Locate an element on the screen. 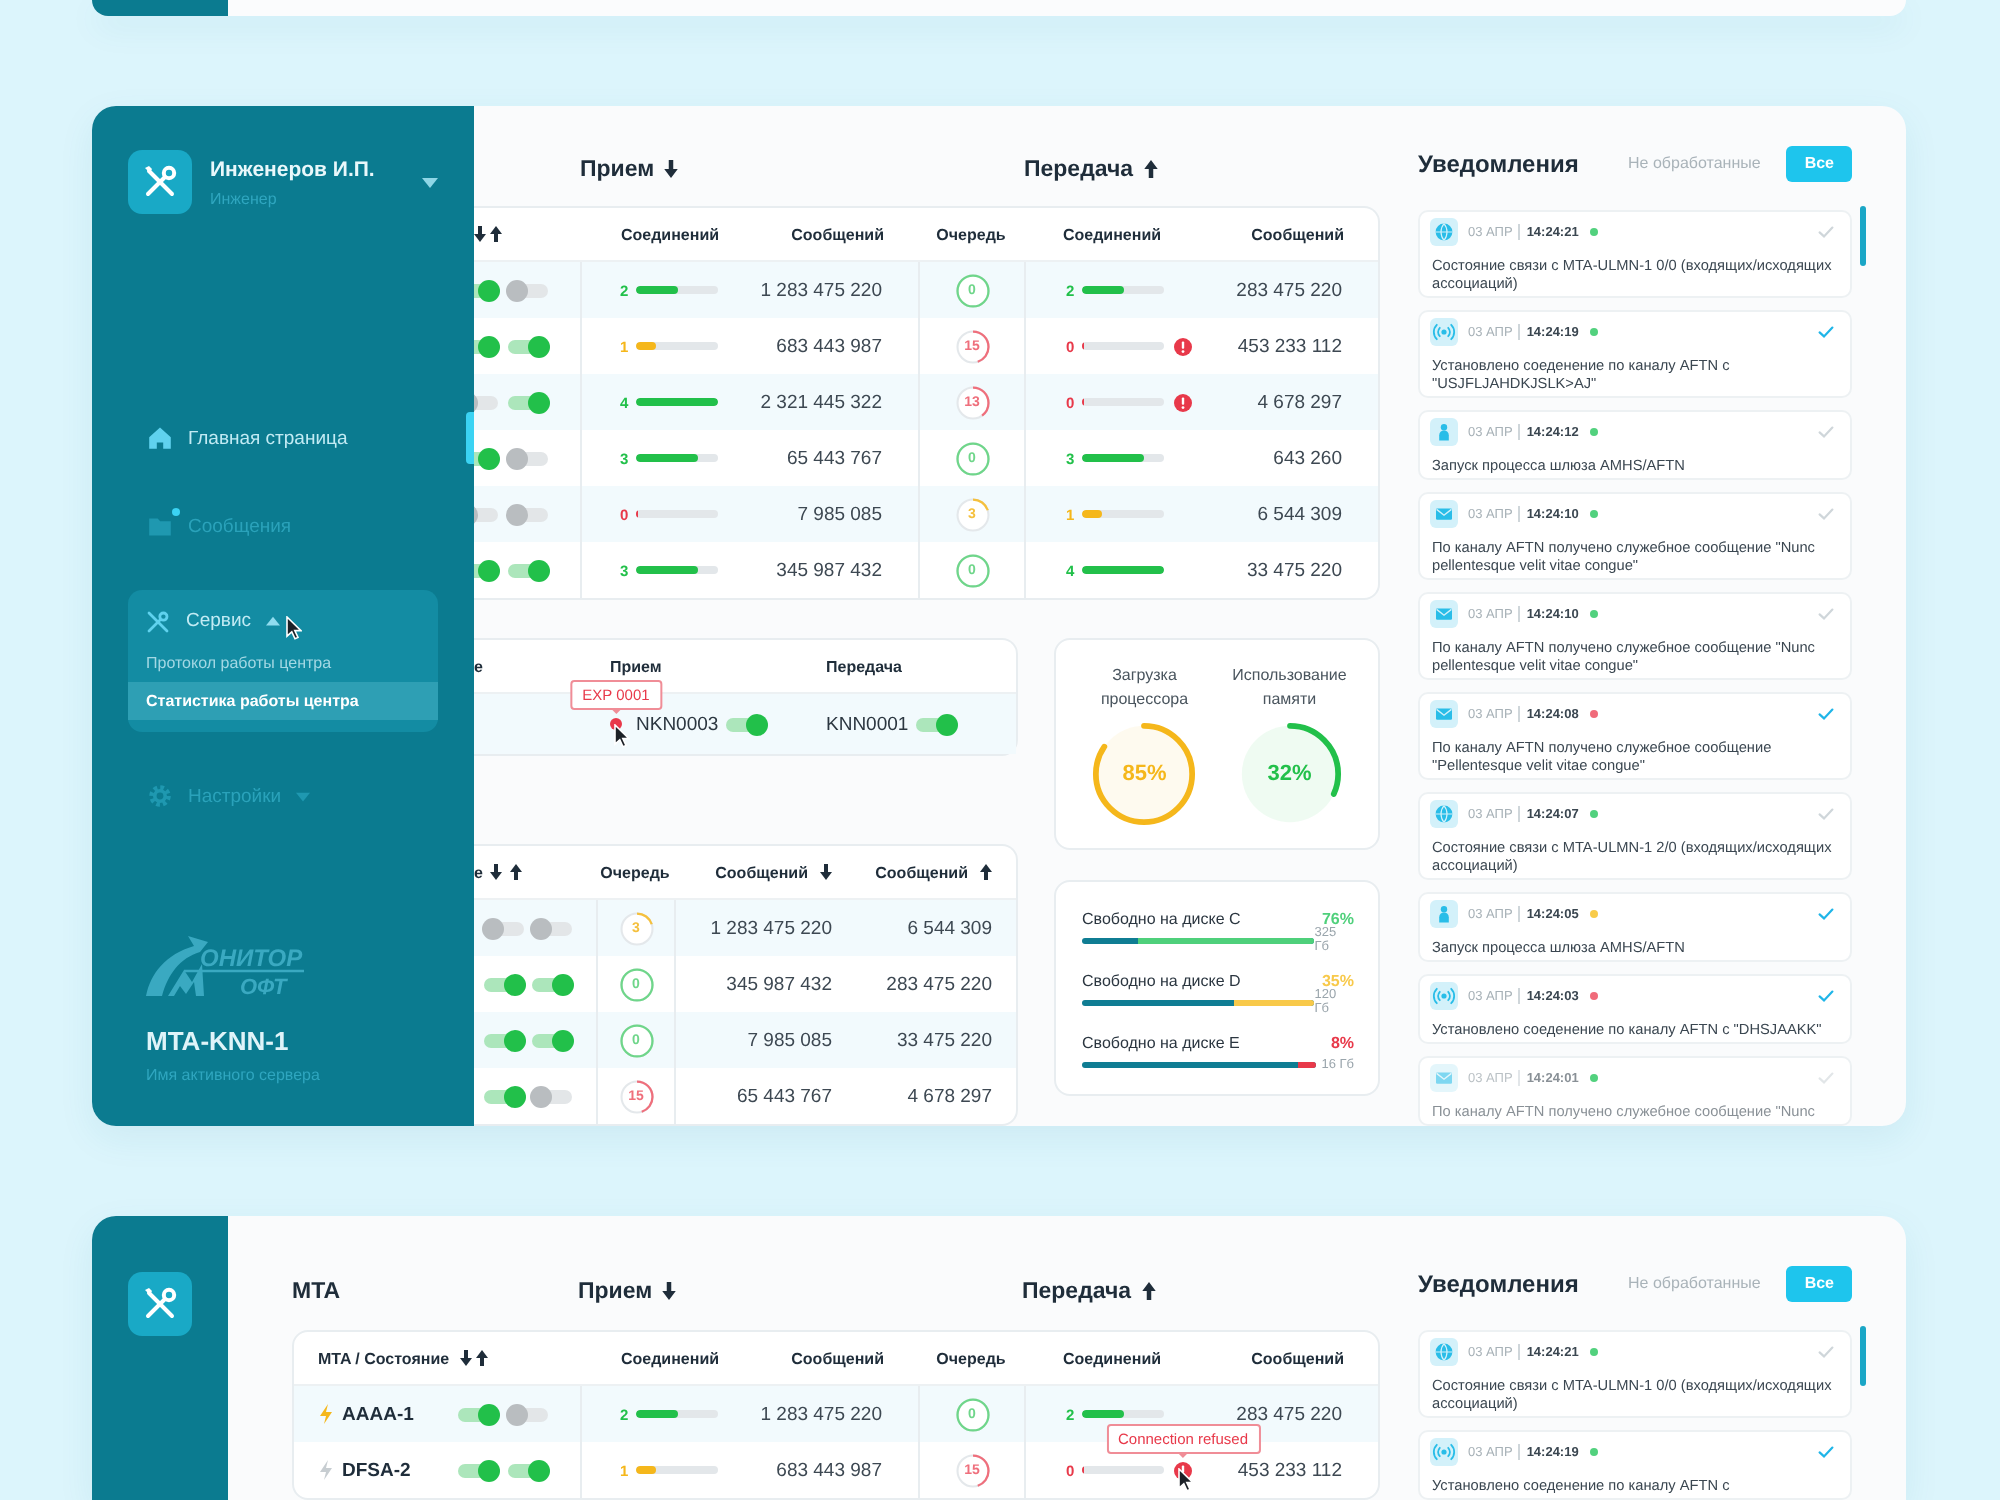  mta-name: AAAA-1 is located at coordinates (378, 1414).